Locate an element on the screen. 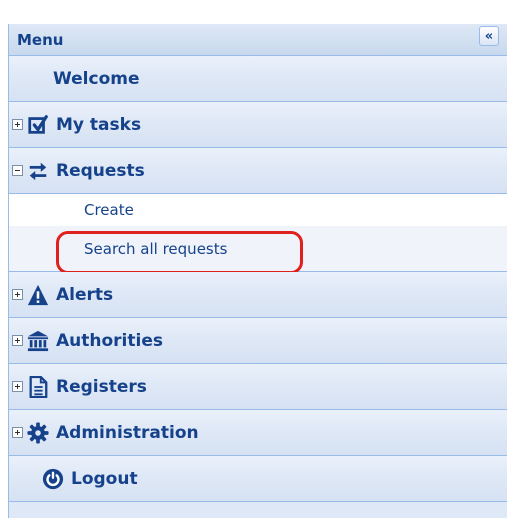  menu-item-label: Registers is located at coordinates (101, 386).